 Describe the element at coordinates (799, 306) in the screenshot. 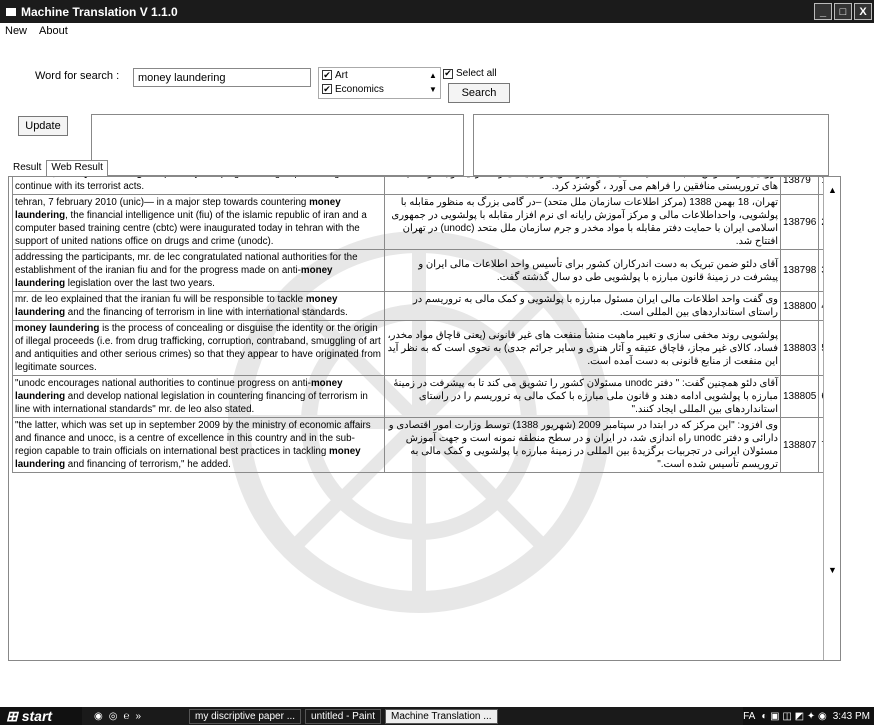

I see `id-cell: 138800` at that location.